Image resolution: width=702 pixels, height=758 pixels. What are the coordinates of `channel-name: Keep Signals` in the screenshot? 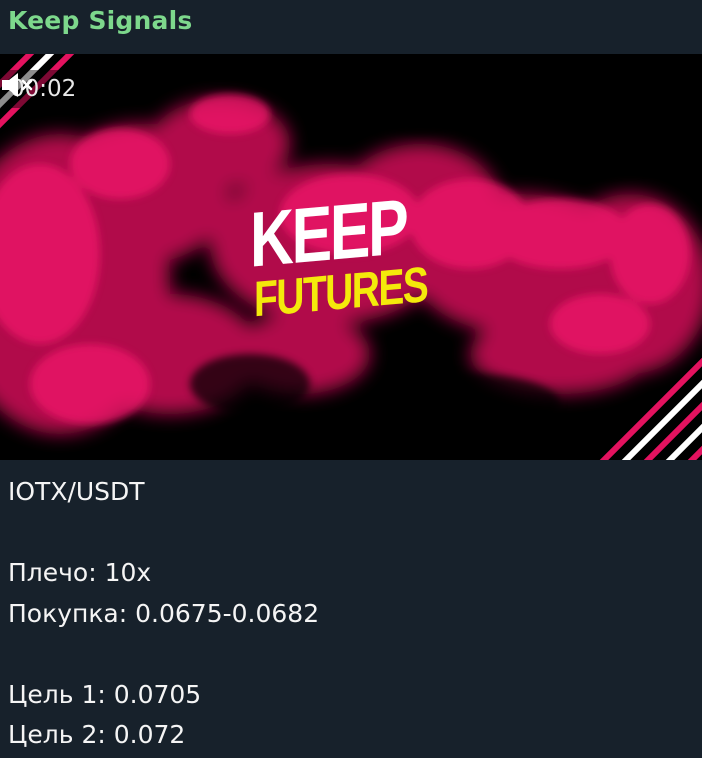 It's located at (100, 20).